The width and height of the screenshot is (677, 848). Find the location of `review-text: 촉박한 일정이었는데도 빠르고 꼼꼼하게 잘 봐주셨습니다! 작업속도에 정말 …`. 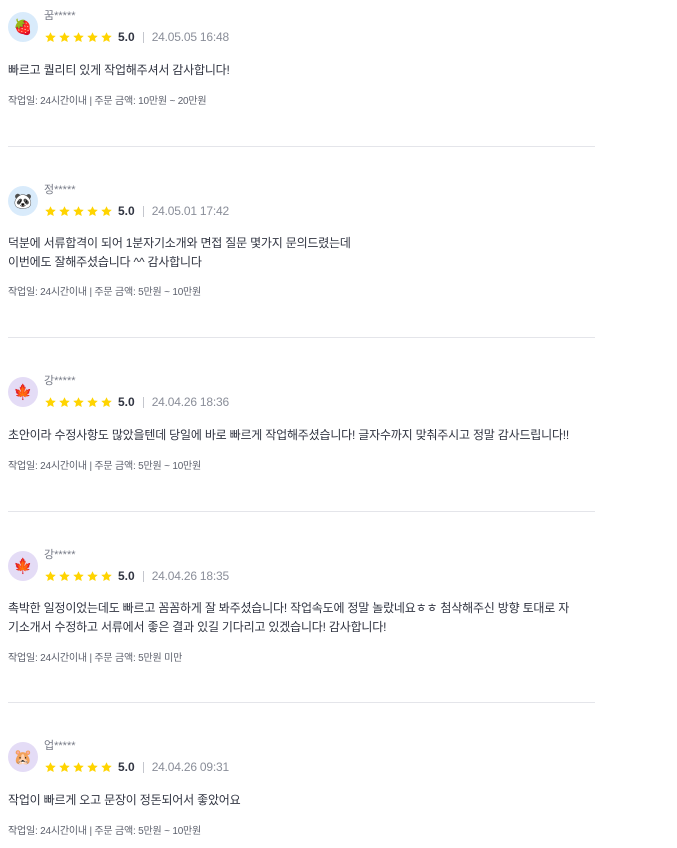

review-text: 촉박한 일정이었는데도 빠르고 꼼꼼하게 잘 봐주셨습니다! 작업속도에 정말 … is located at coordinates (289, 617).